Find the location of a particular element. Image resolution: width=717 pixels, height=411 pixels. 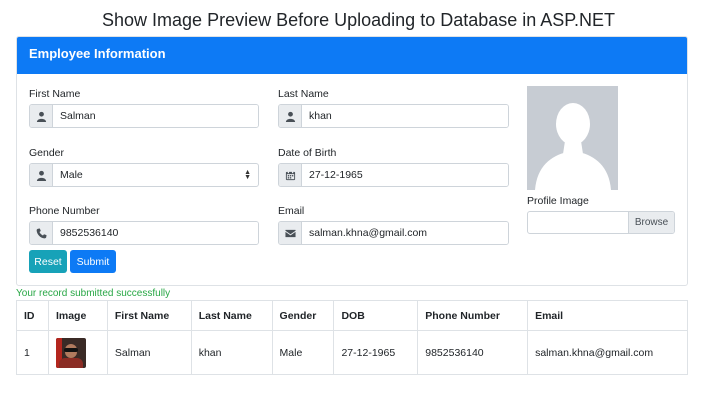

profile-image-file-input: Browse is located at coordinates (601, 222).